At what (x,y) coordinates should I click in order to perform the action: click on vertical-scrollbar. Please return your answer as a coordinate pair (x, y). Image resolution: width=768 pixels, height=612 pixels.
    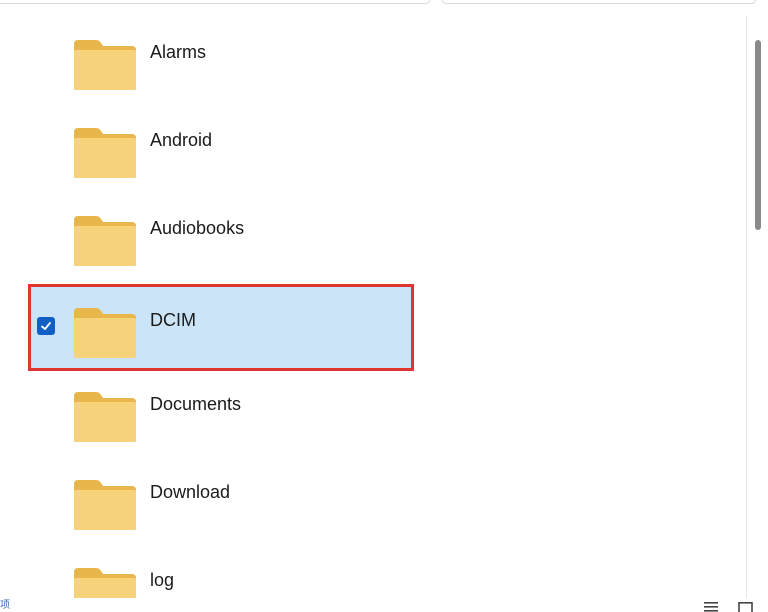
    Looking at the image, I should click on (757, 307).